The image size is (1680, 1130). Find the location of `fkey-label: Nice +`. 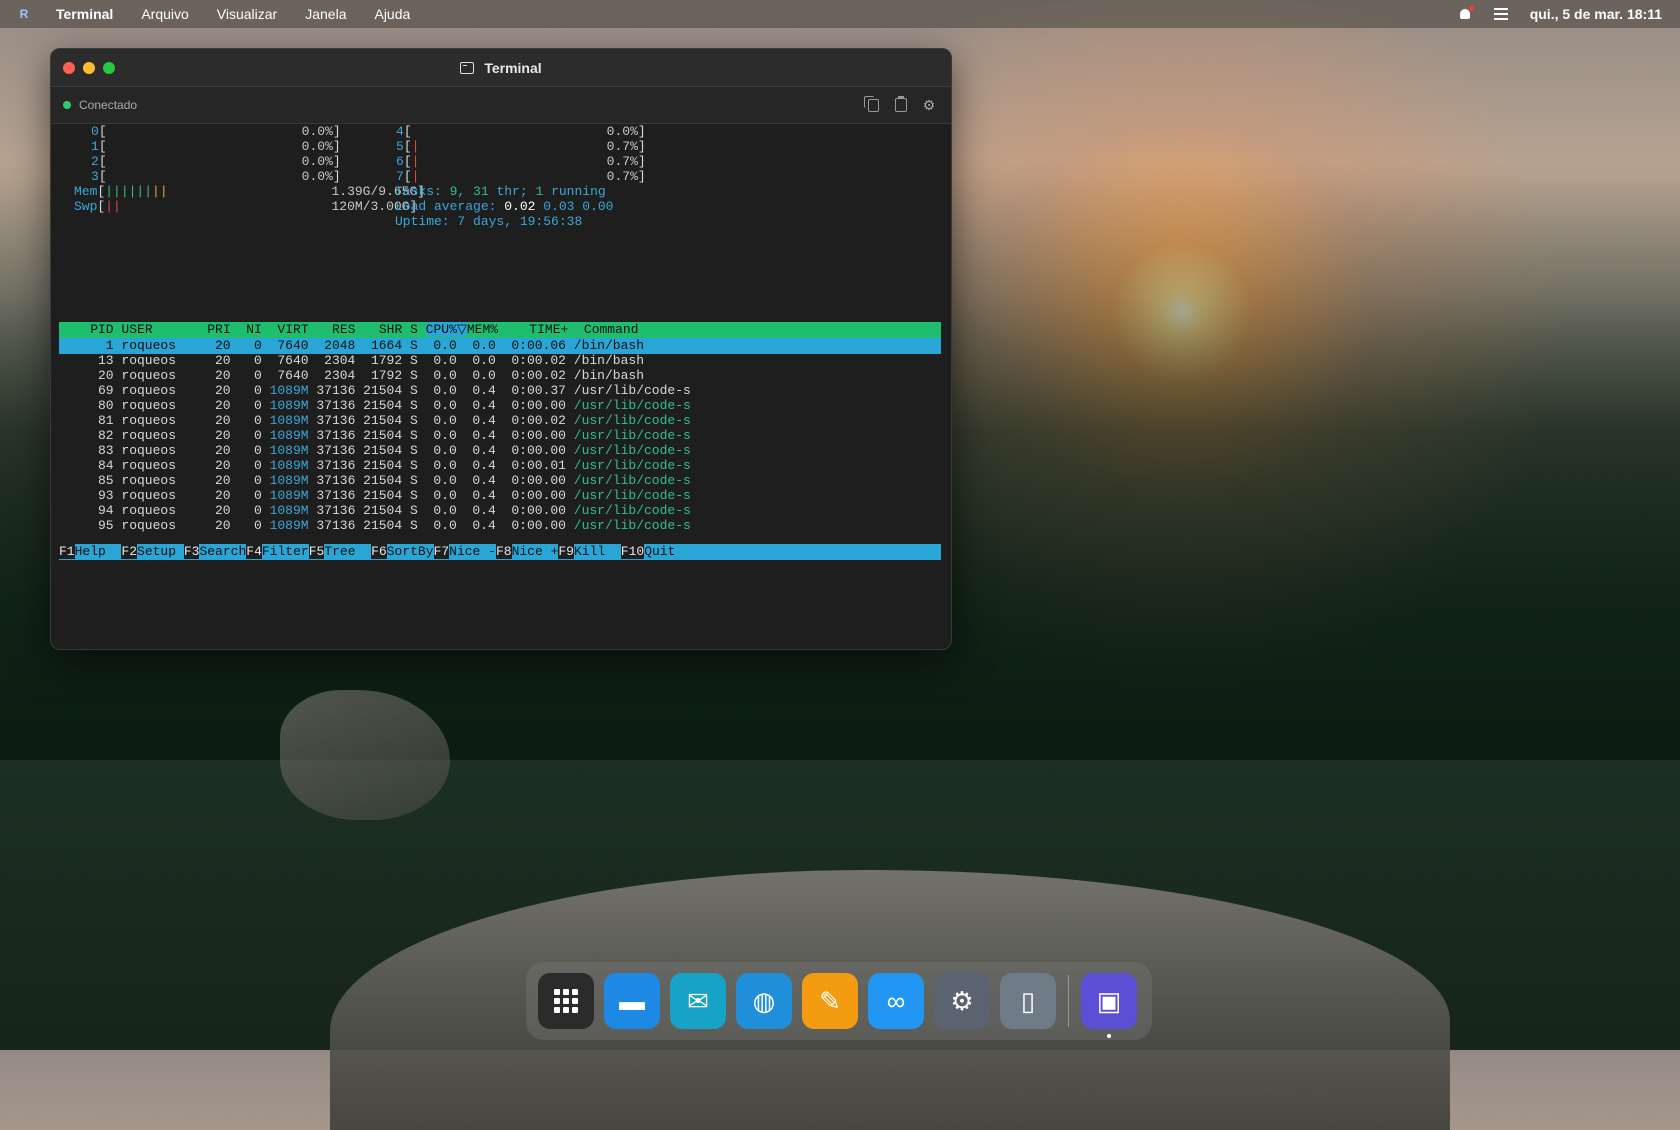

fkey-label: Nice + is located at coordinates (535, 551).